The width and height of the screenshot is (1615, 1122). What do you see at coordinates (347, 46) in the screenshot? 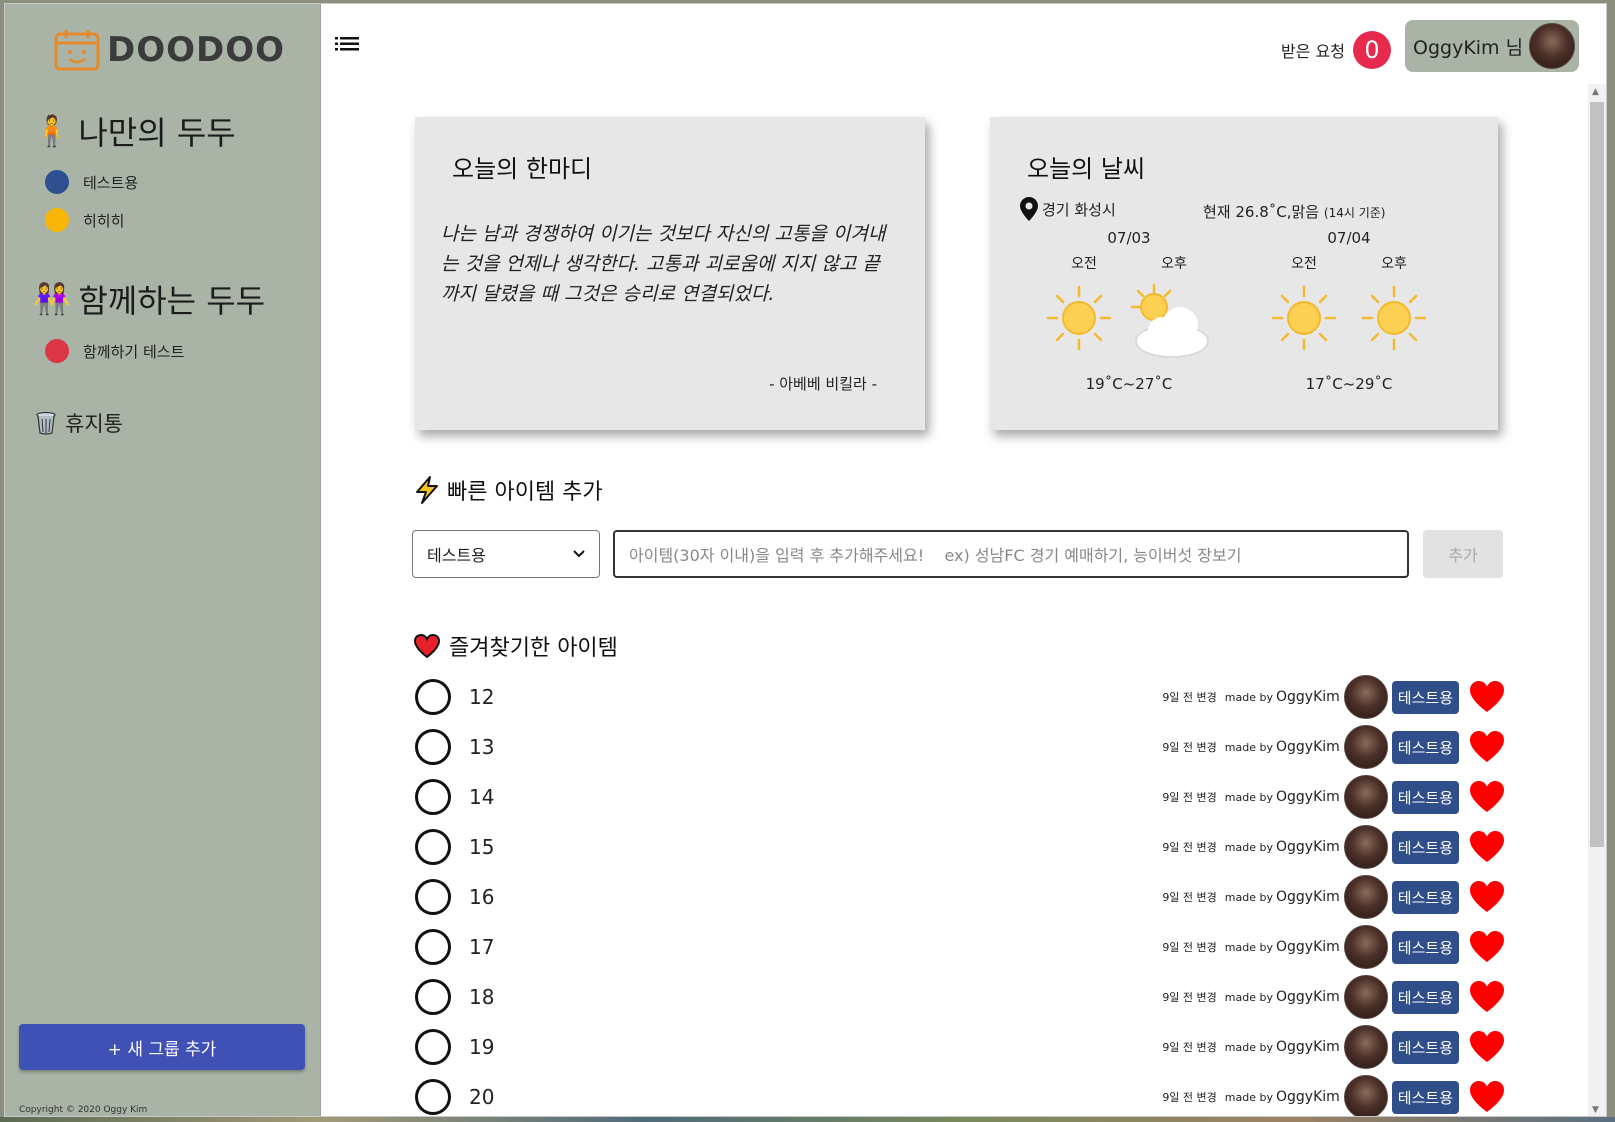
I see `menu-toggle-icon` at bounding box center [347, 46].